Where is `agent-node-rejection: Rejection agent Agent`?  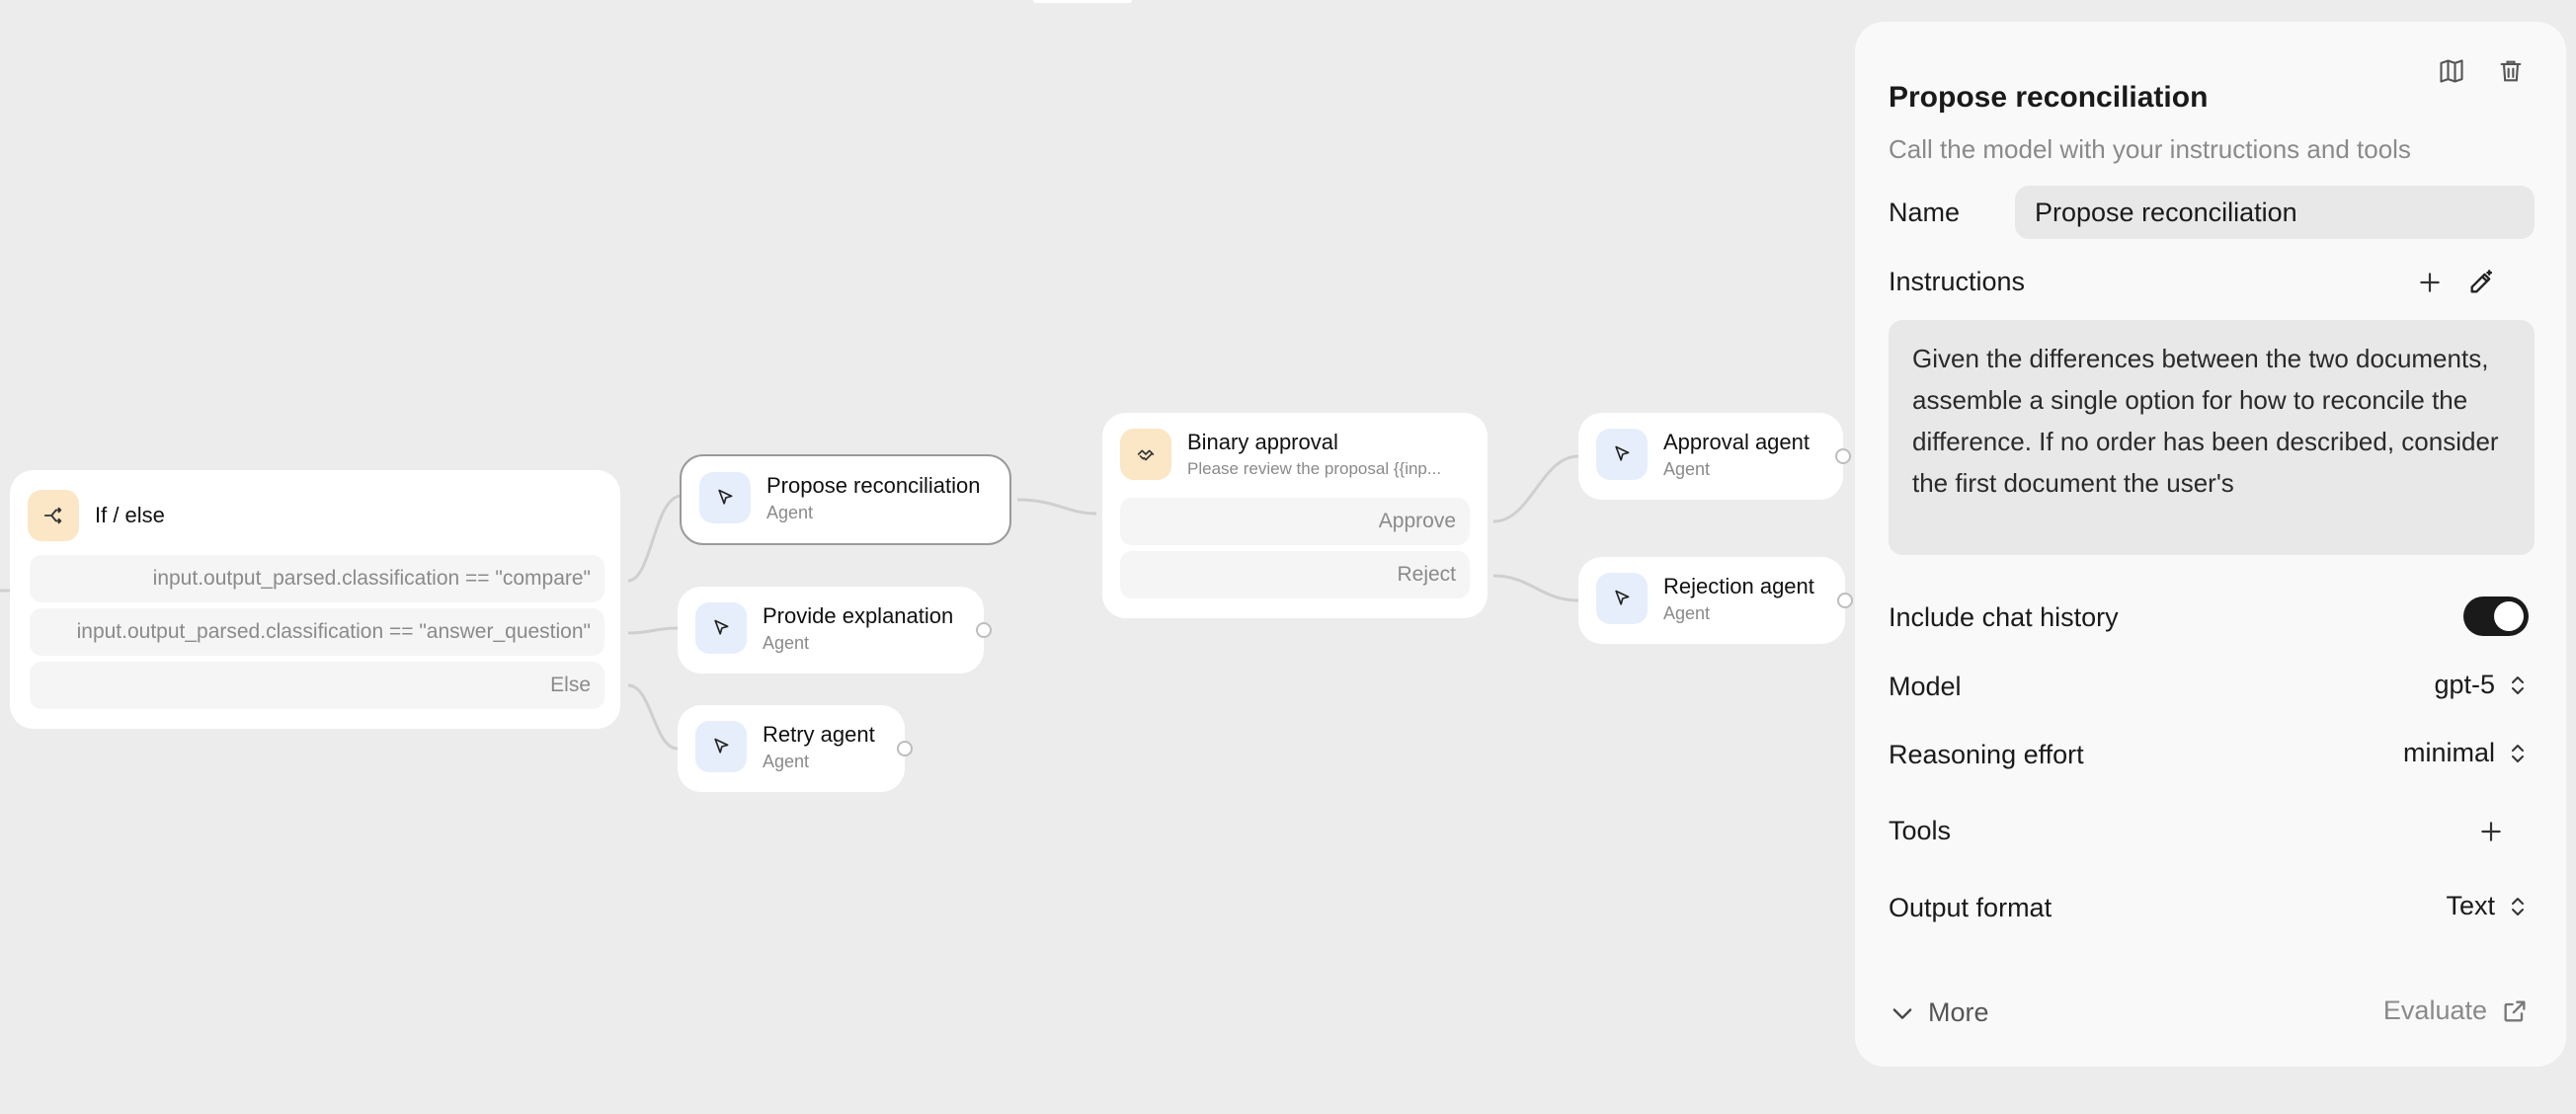
agent-node-rejection: Rejection agent Agent is located at coordinates (1715, 600).